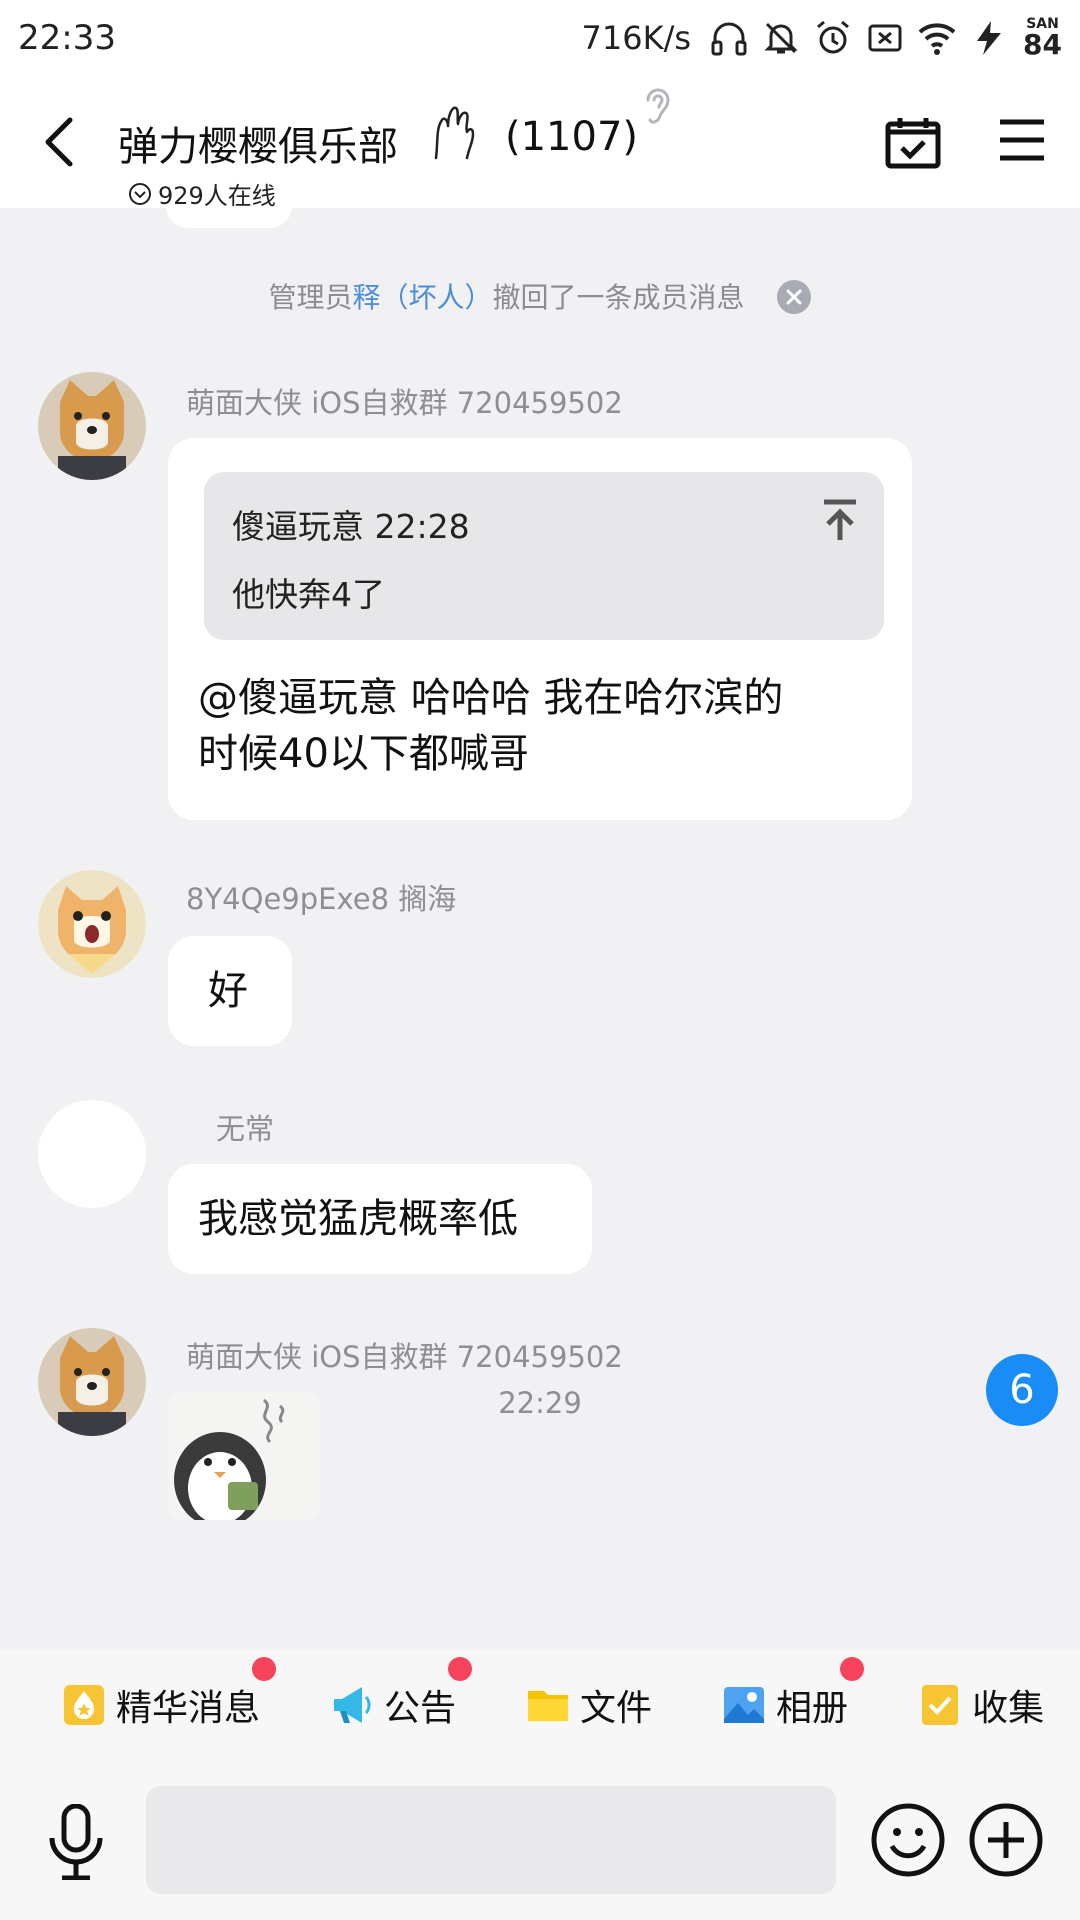  What do you see at coordinates (423, 297) in the screenshot?
I see `admin-link: 释（坏人）` at bounding box center [423, 297].